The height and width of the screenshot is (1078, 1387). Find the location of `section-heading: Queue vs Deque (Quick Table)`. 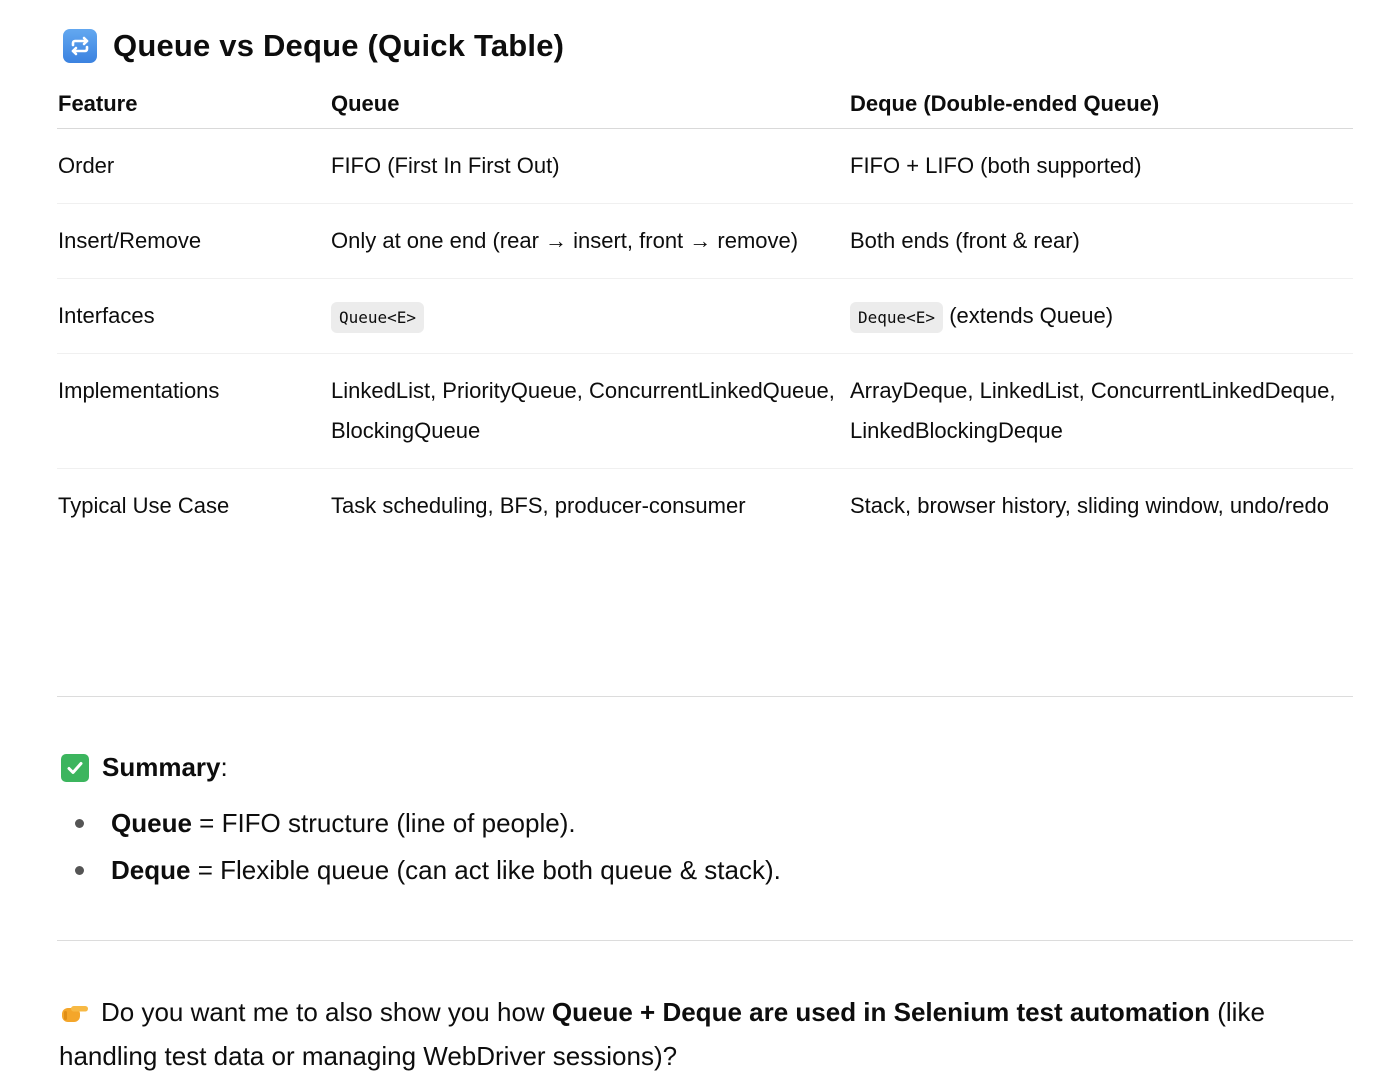

section-heading: Queue vs Deque (Quick Table) is located at coordinates (313, 46).